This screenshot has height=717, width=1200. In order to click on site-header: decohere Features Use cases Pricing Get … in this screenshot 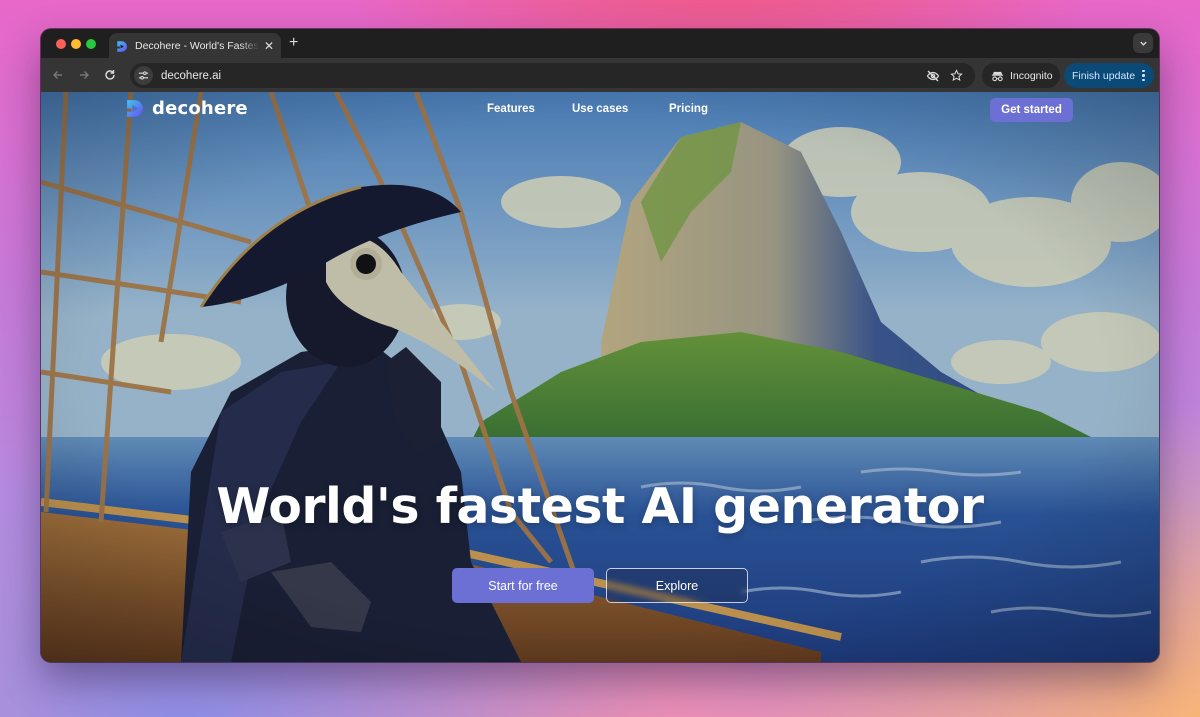, I will do `click(600, 110)`.